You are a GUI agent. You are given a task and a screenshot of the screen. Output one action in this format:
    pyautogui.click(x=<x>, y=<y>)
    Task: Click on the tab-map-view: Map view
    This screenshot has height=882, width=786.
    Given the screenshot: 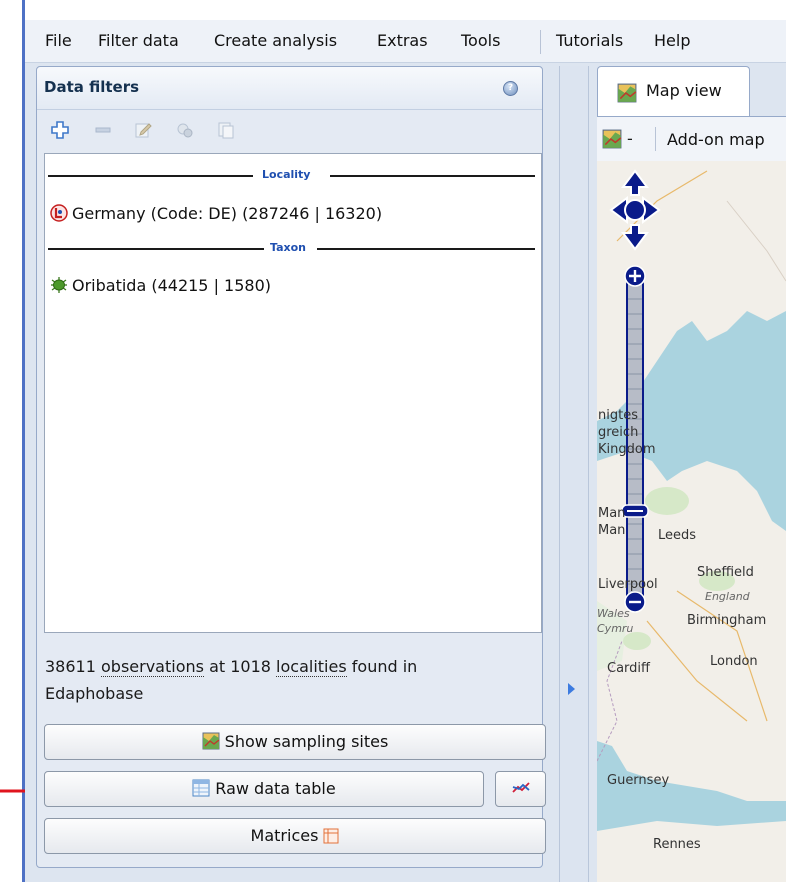 What is the action you would take?
    pyautogui.click(x=673, y=91)
    